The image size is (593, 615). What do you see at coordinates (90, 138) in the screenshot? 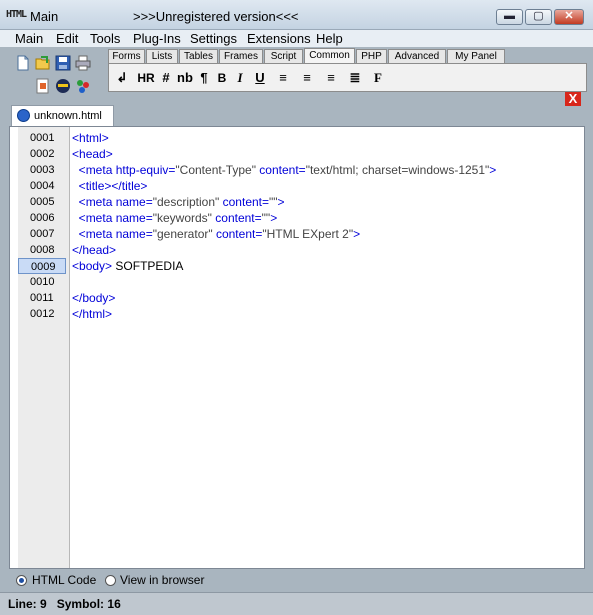
I see `code-line: <html>` at bounding box center [90, 138].